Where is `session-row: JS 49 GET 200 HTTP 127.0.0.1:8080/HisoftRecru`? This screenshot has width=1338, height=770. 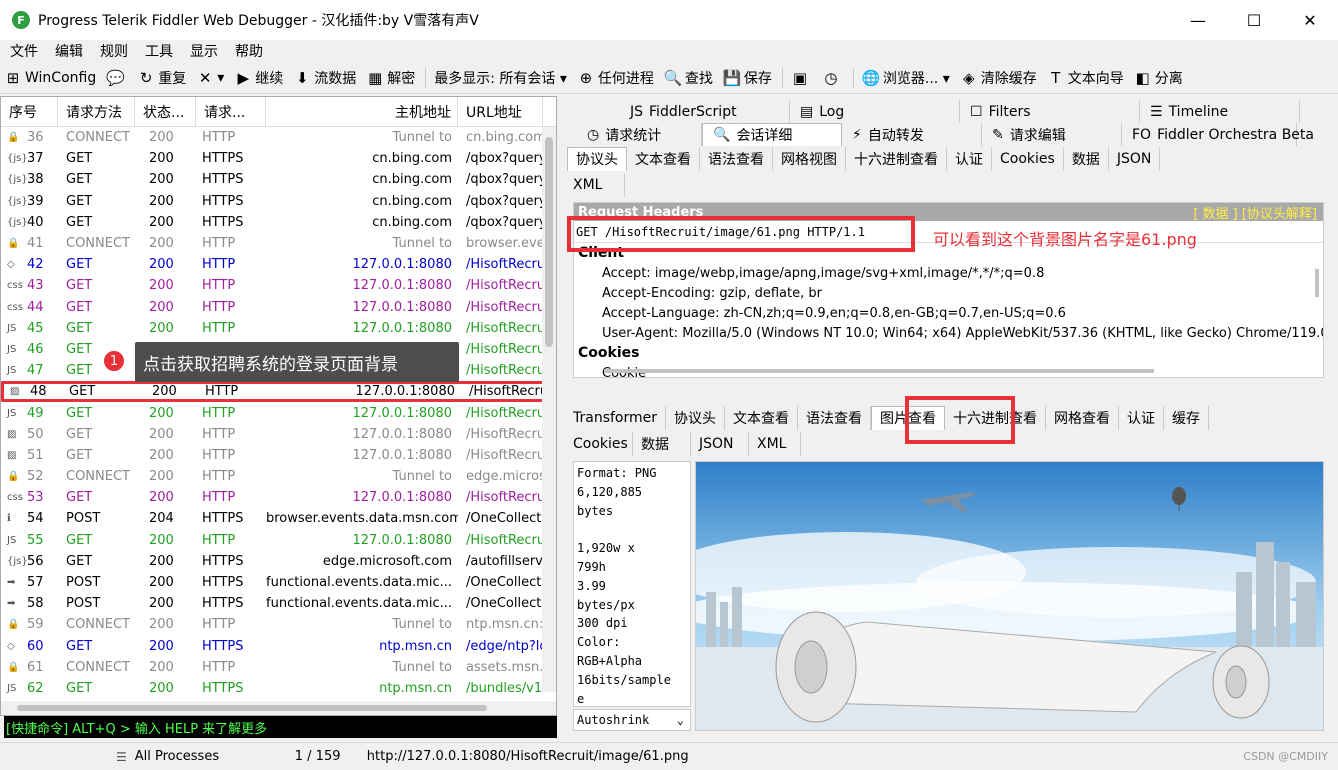
session-row: JS 49 GET 200 HTTP 127.0.0.1:8080/HisoftRecru is located at coordinates (278, 412).